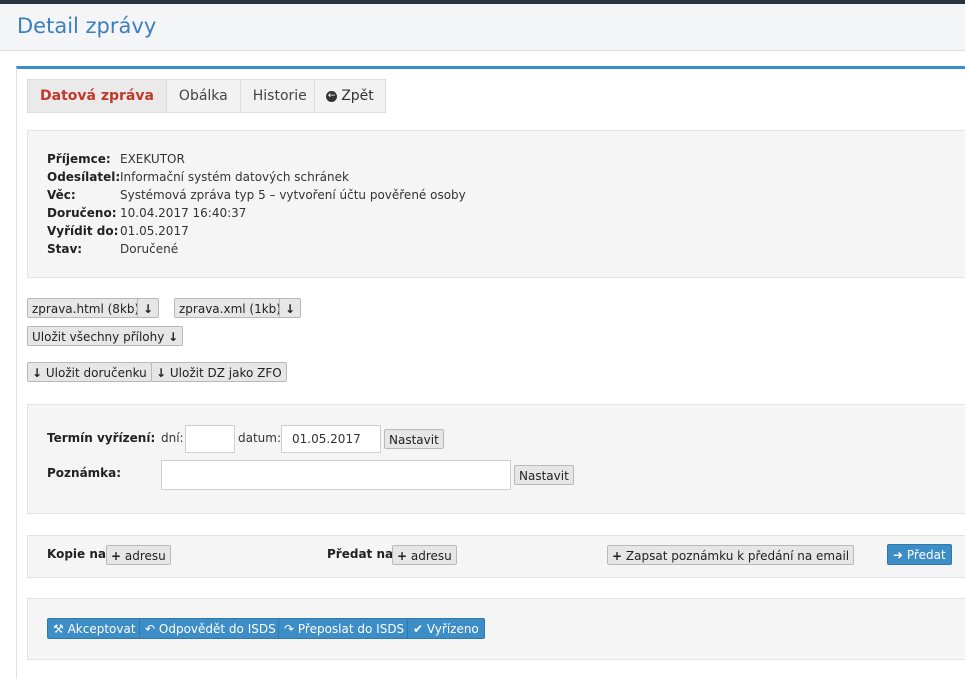 The width and height of the screenshot is (965, 679). What do you see at coordinates (61, 195) in the screenshot?
I see `info-label: Věc:` at bounding box center [61, 195].